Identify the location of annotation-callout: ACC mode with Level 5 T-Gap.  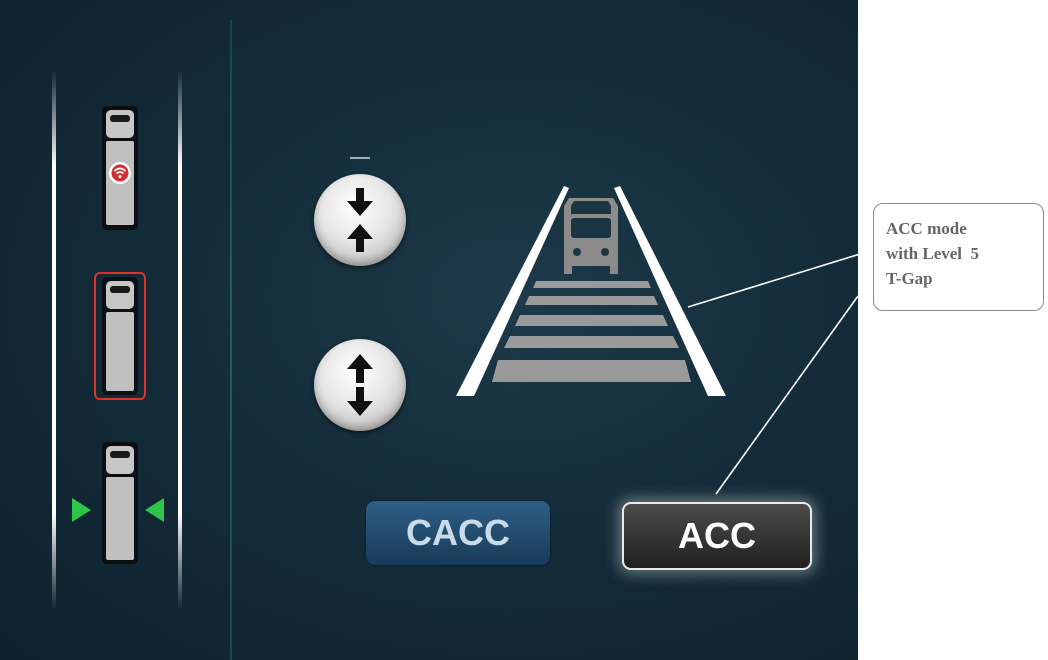
(958, 257).